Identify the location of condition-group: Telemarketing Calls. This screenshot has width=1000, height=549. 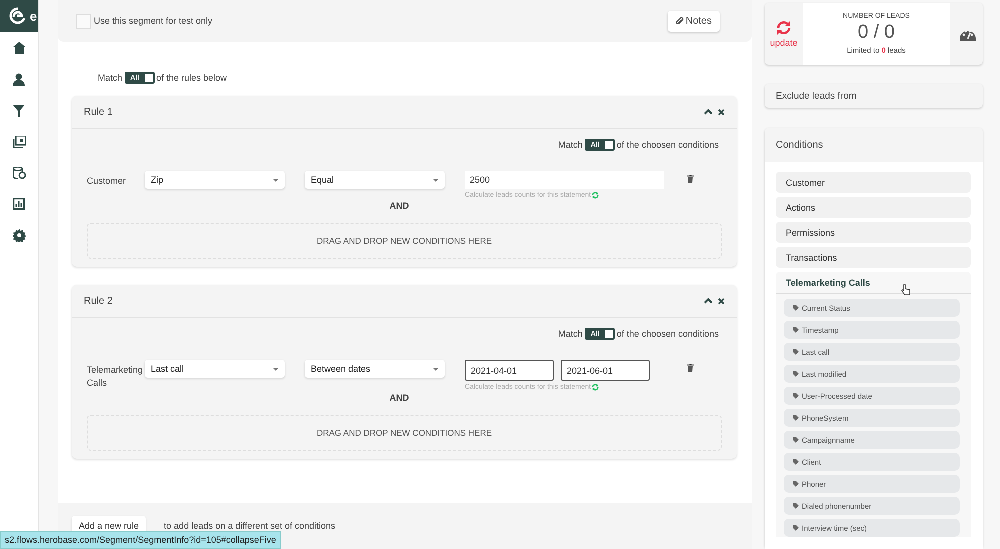
(873, 283).